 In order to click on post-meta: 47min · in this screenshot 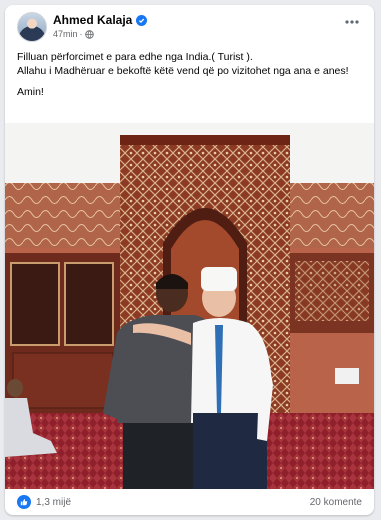, I will do `click(73, 34)`.